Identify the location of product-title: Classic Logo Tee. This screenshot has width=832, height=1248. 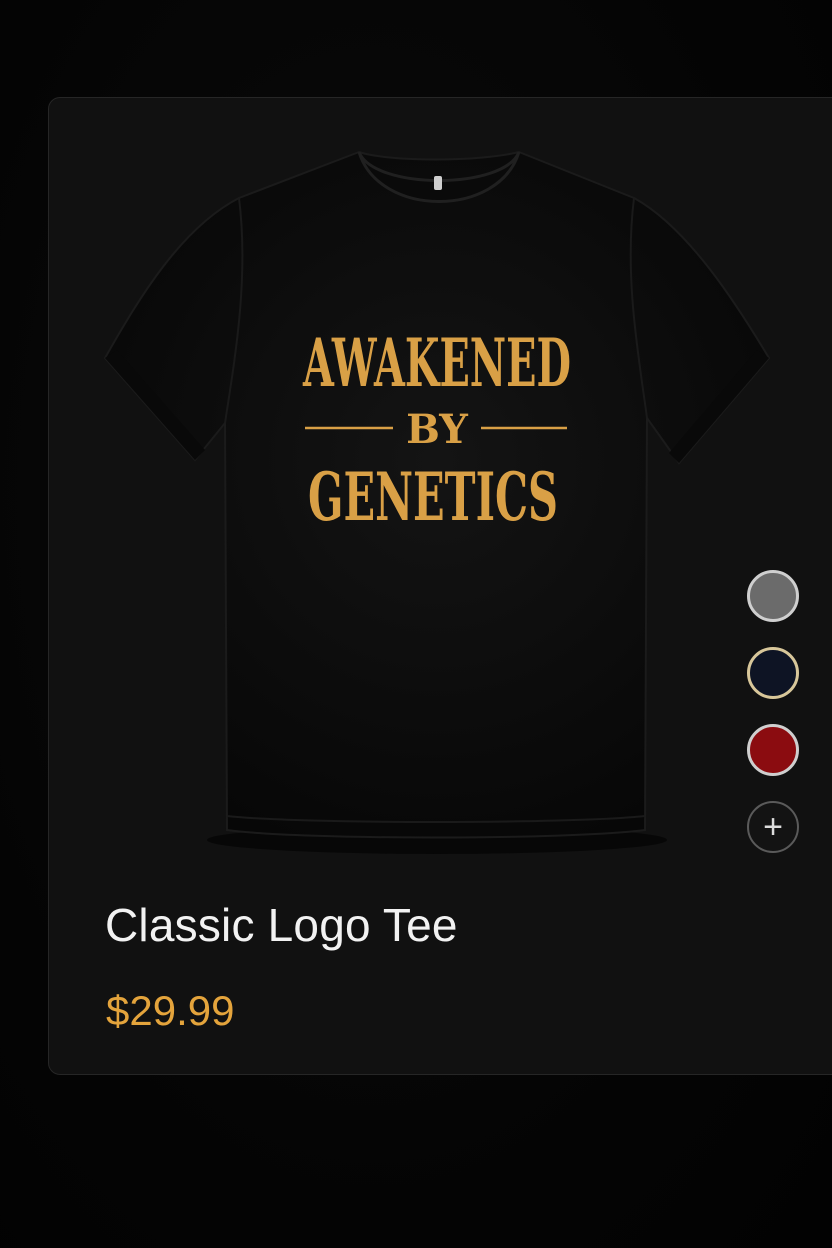
(281, 925).